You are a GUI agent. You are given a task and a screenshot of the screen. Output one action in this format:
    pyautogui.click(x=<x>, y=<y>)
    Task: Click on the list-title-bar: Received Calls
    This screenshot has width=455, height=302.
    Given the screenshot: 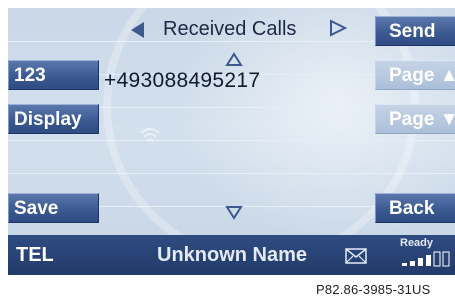 What is the action you would take?
    pyautogui.click(x=239, y=29)
    